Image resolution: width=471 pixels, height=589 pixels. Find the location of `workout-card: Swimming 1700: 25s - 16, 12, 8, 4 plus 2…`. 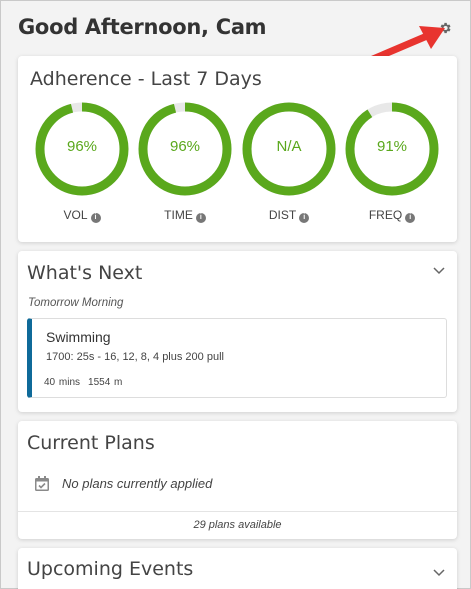

workout-card: Swimming 1700: 25s - 16, 12, 8, 4 plus 2… is located at coordinates (237, 358).